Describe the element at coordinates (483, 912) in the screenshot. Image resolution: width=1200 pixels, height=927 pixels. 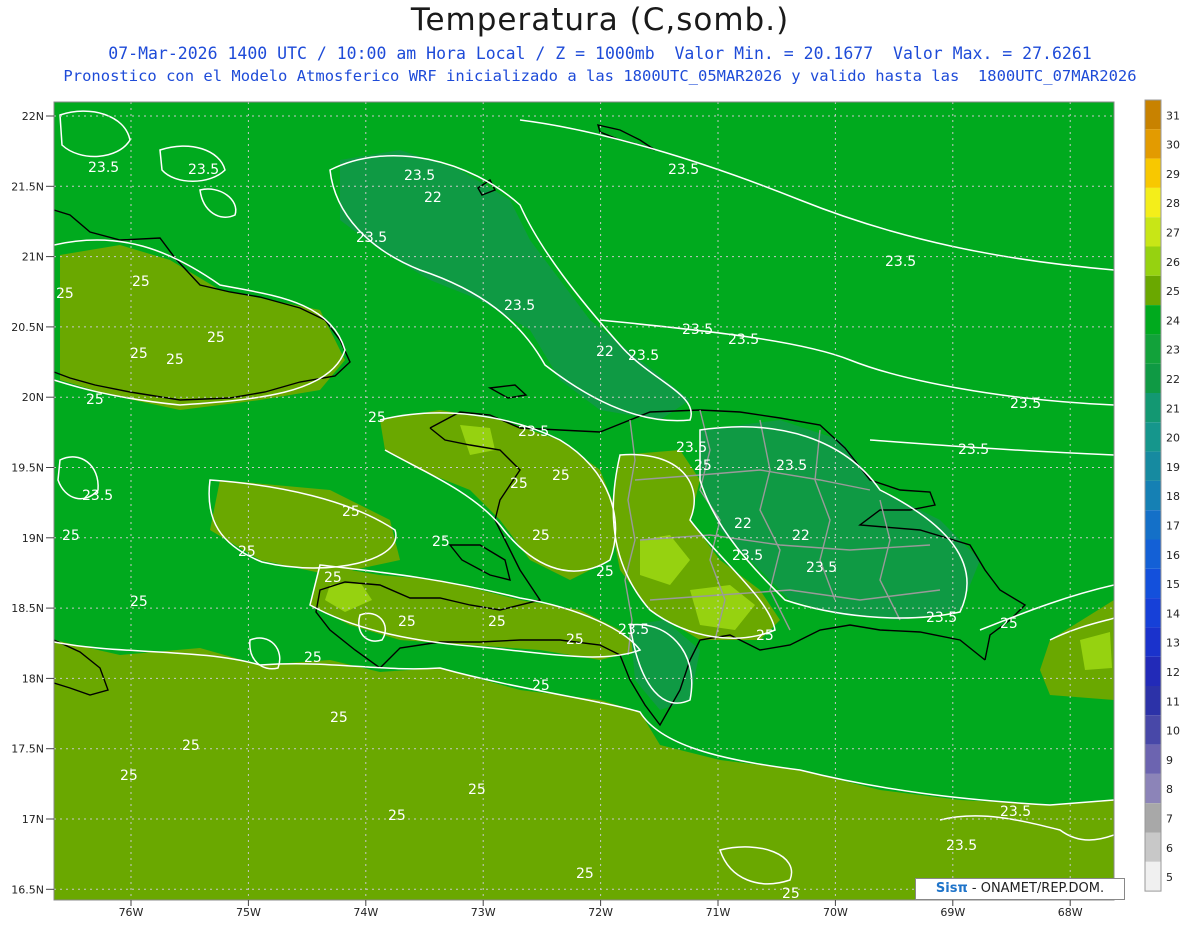
I see `lon-label: 73W` at that location.